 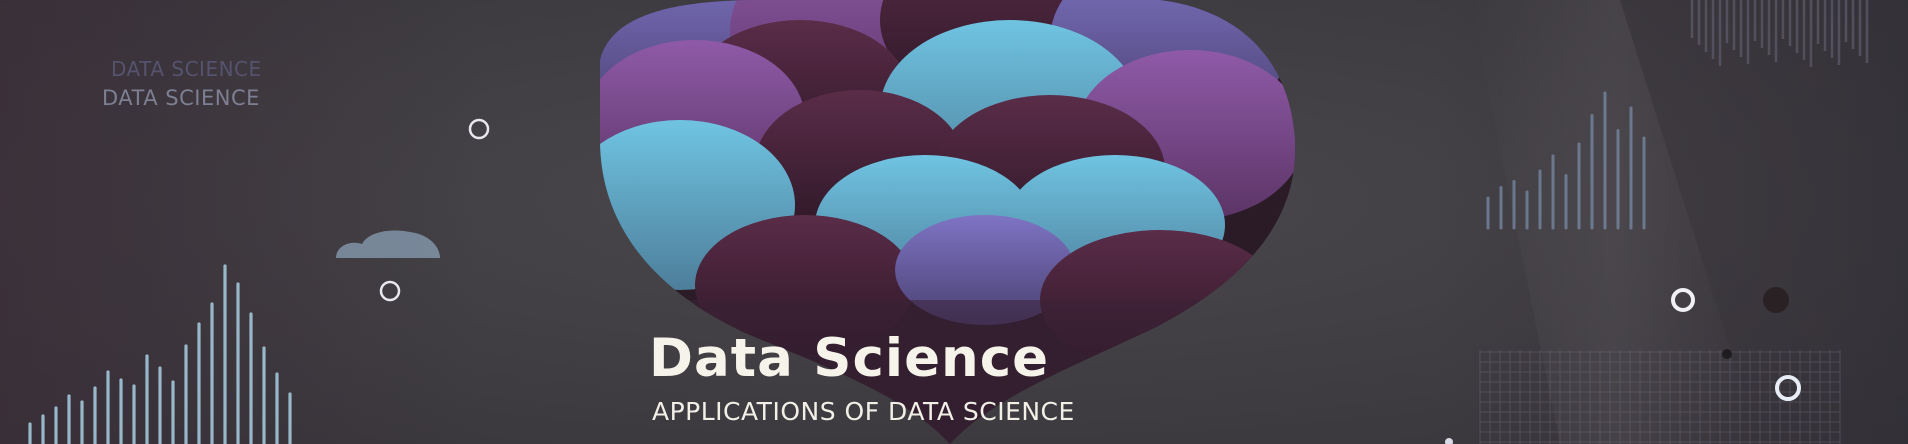 What do you see at coordinates (863, 411) in the screenshot?
I see `banner-subtitle: APPLICATIONS OF DATA SCIENCE` at bounding box center [863, 411].